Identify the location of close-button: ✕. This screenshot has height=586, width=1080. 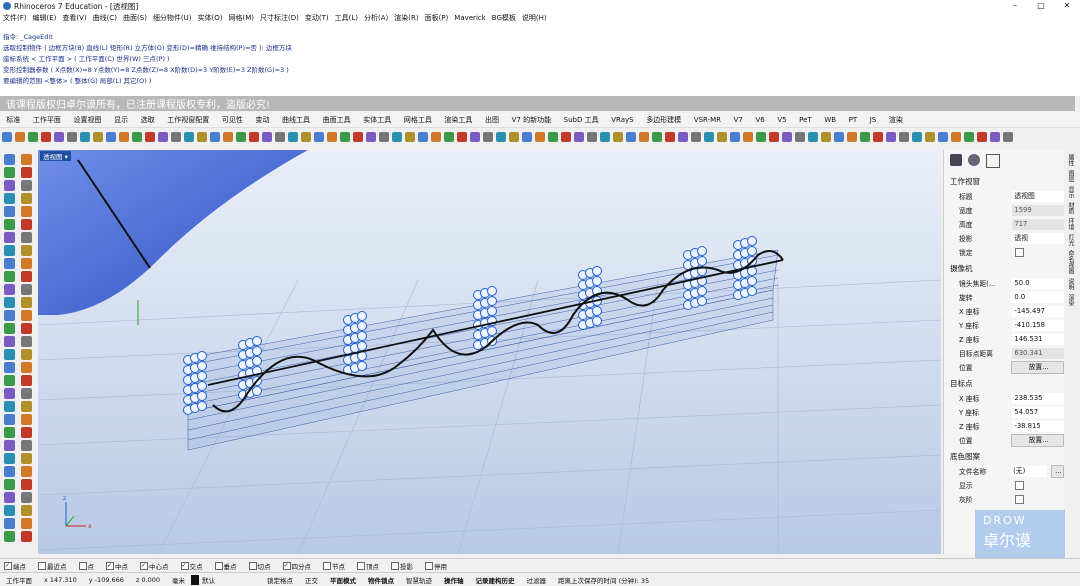
(1067, 6).